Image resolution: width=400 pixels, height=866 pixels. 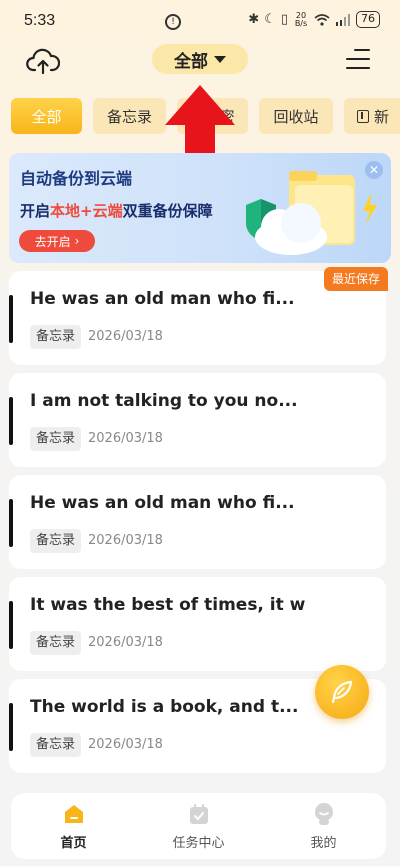 I want to click on close-icon: ✕, so click(x=374, y=170).